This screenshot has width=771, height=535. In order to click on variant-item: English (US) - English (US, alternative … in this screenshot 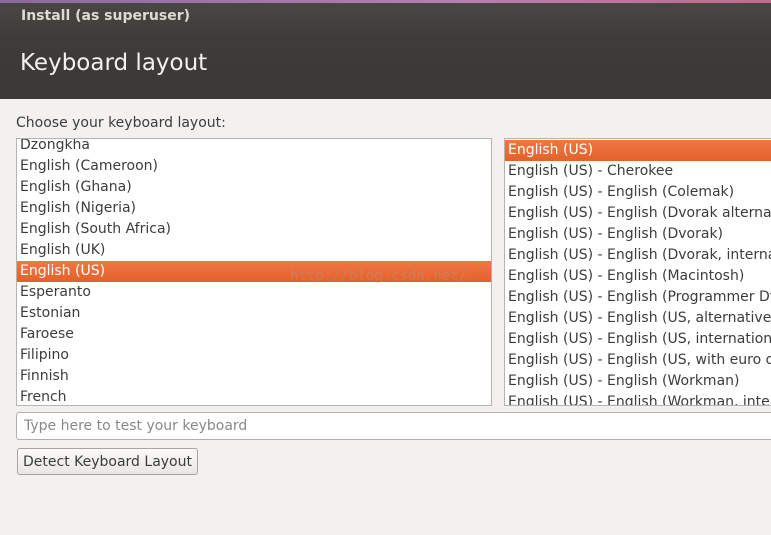, I will do `click(638, 318)`.